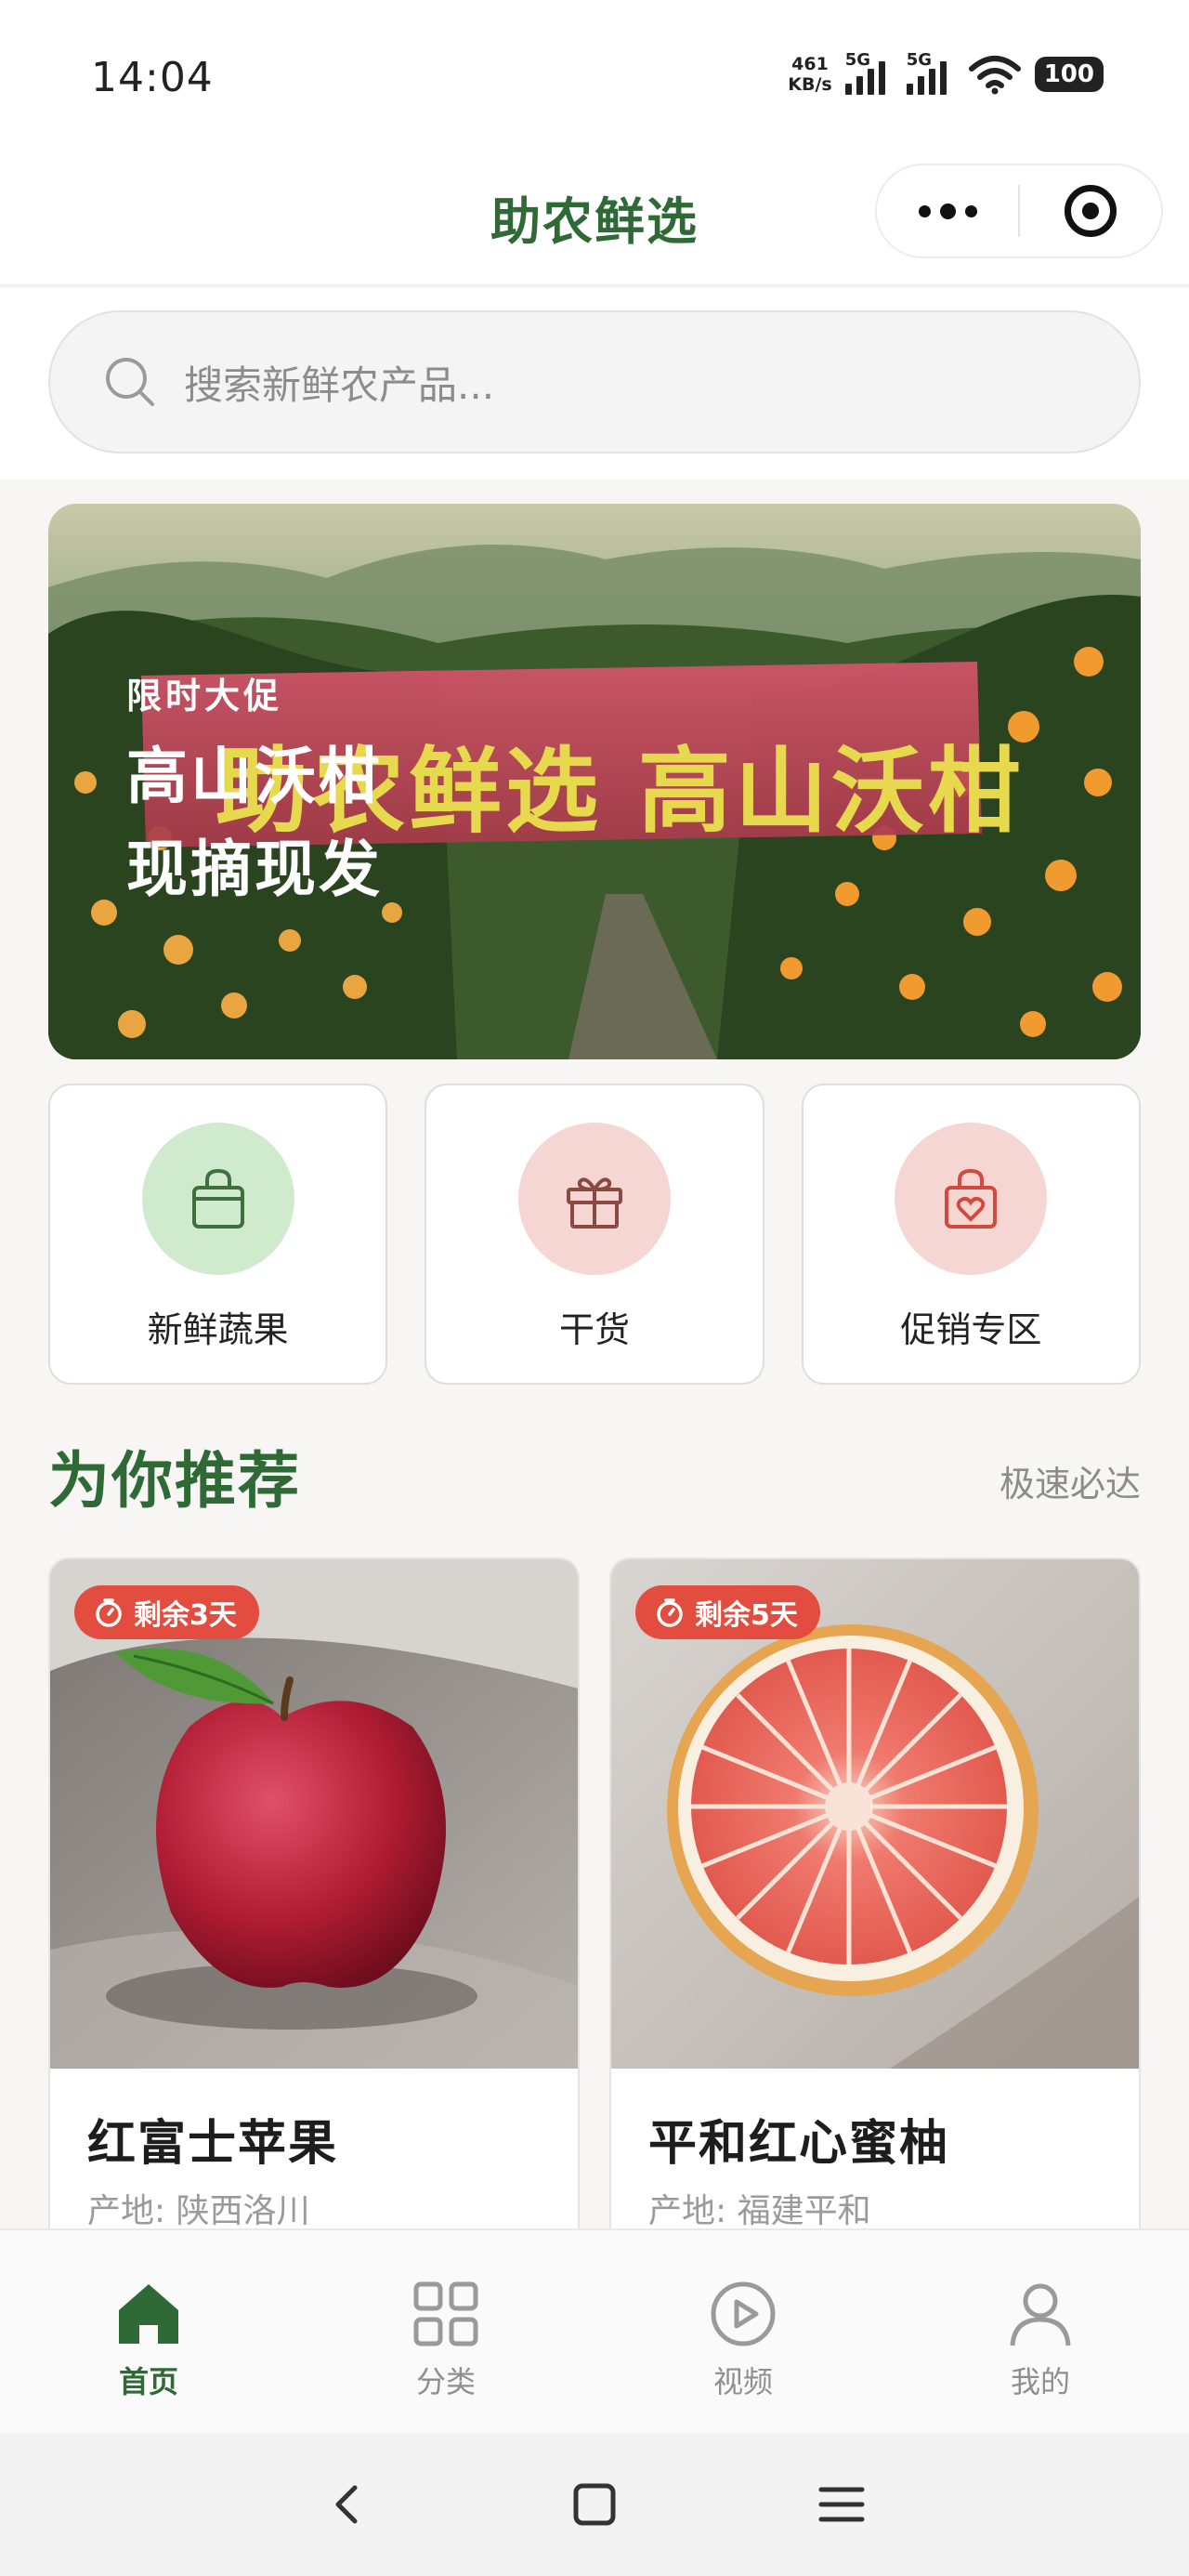  I want to click on tab-profile: 我的, so click(1041, 2331).